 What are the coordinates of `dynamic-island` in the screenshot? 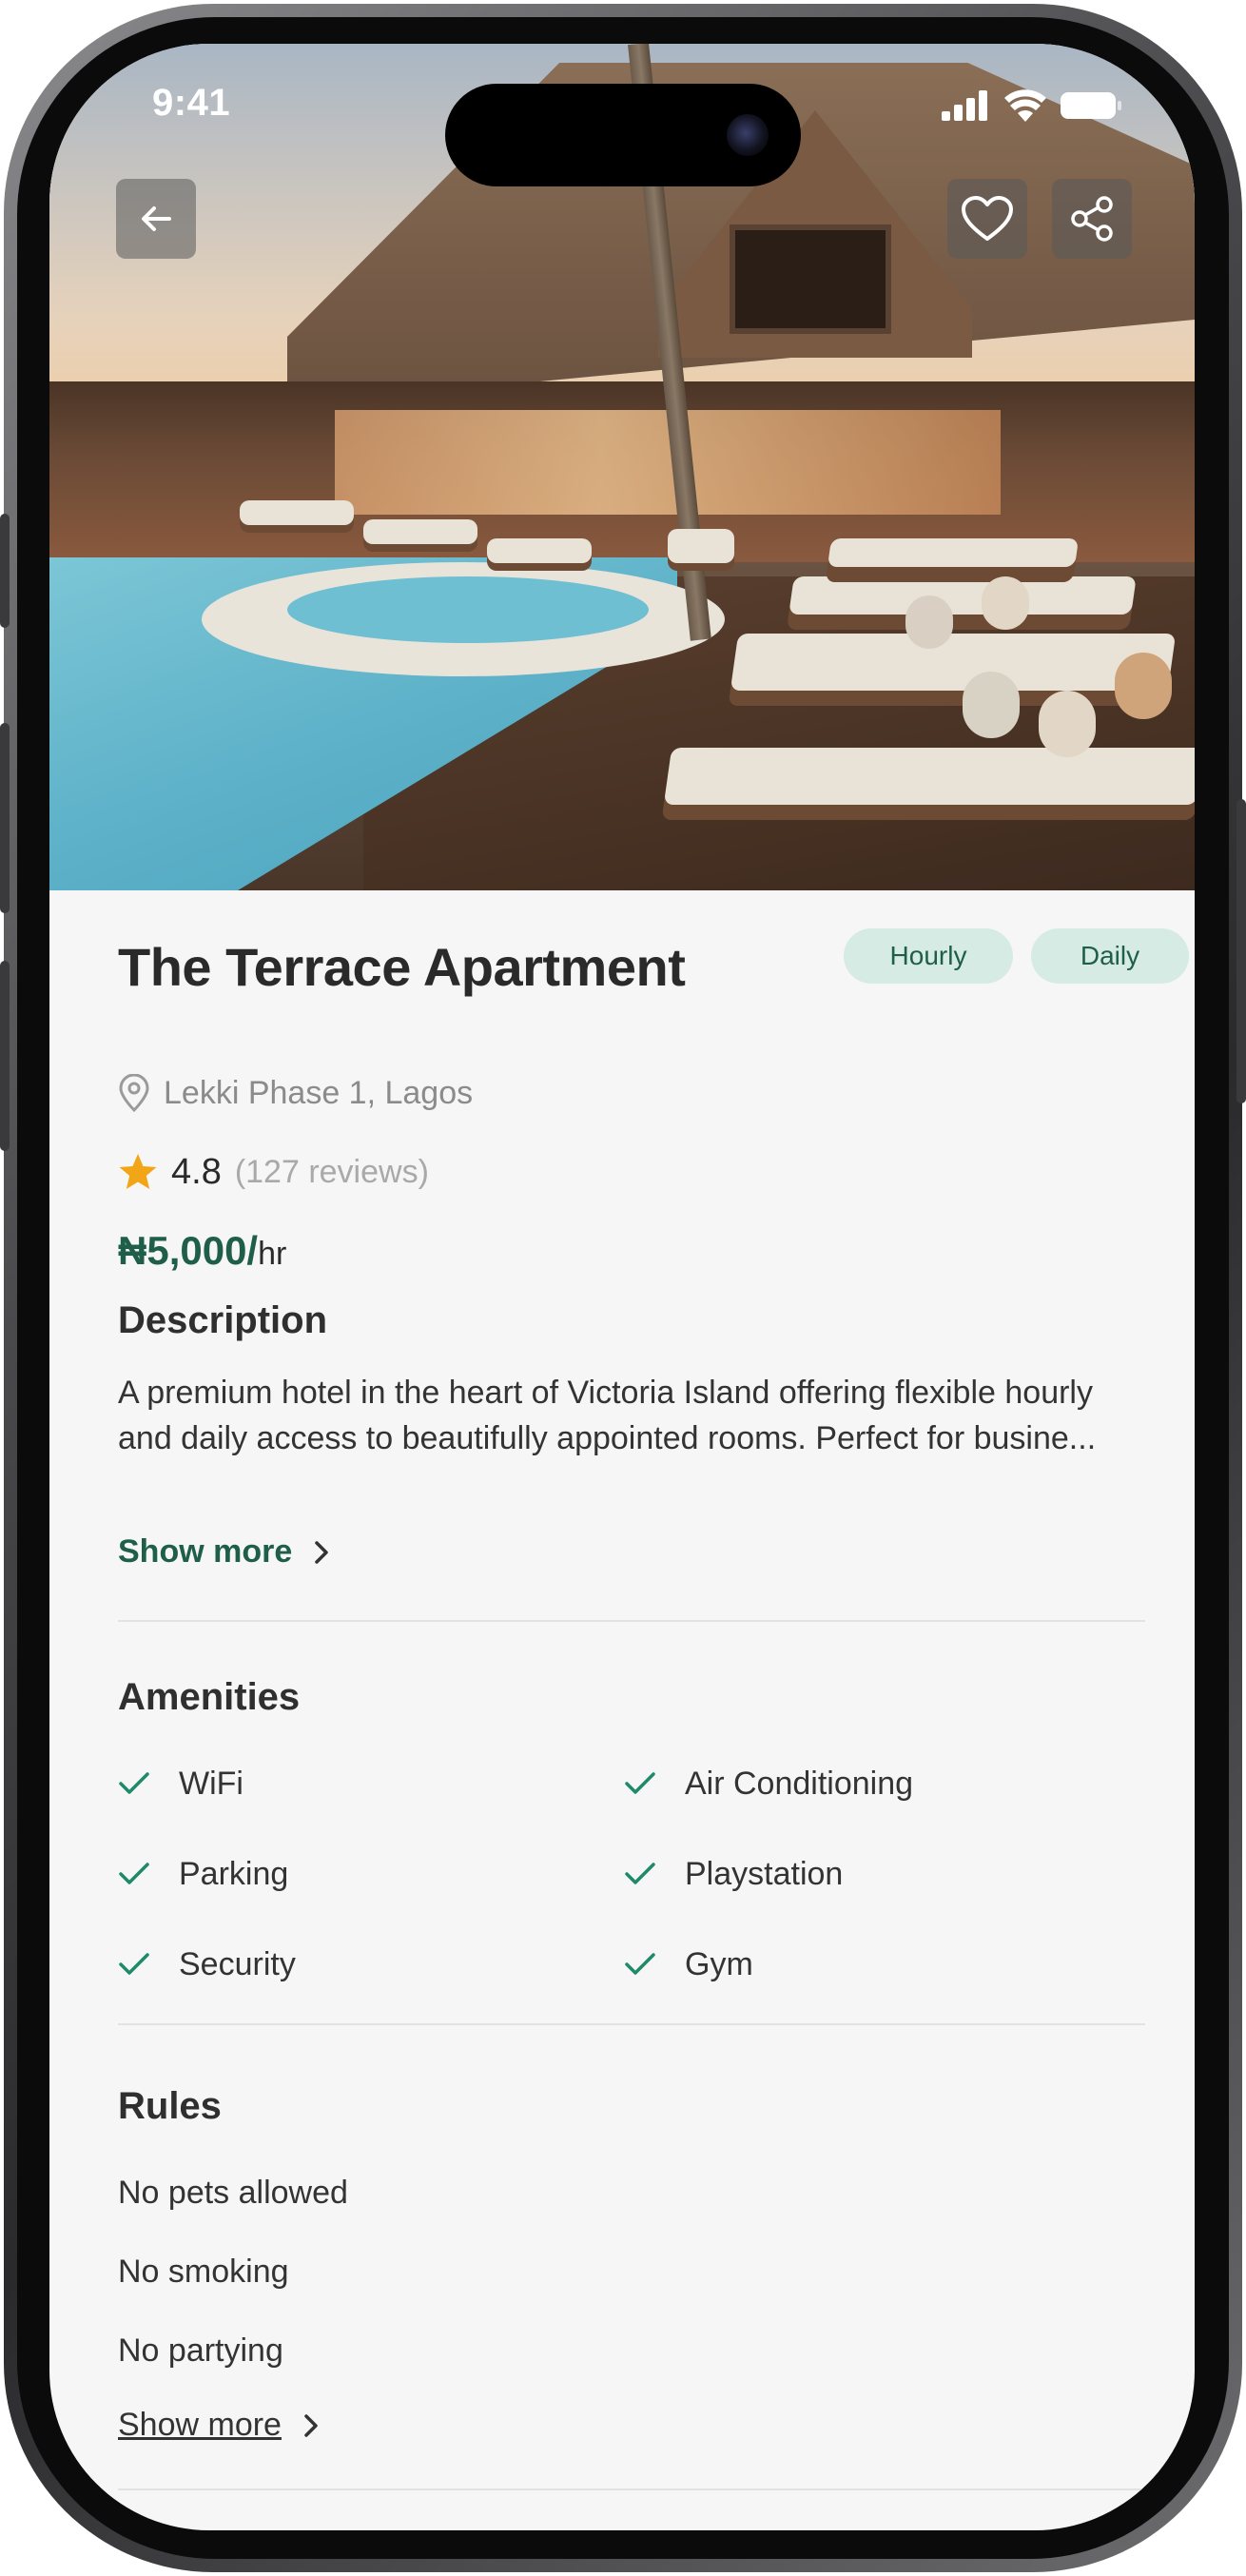 It's located at (623, 135).